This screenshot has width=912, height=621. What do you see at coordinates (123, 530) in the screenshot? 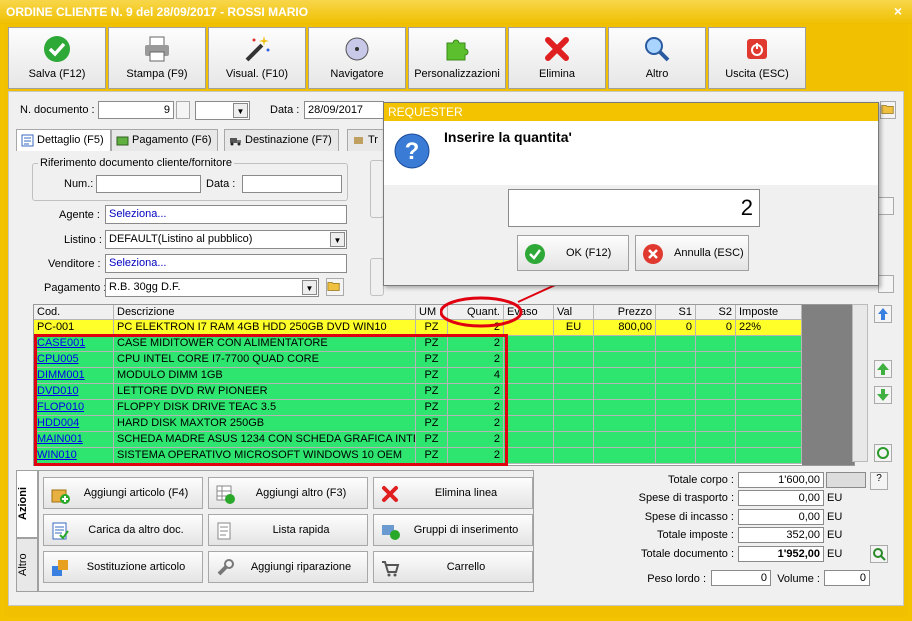
I see `carica-da-altro-doc-button: Carica da altro doc.` at bounding box center [123, 530].